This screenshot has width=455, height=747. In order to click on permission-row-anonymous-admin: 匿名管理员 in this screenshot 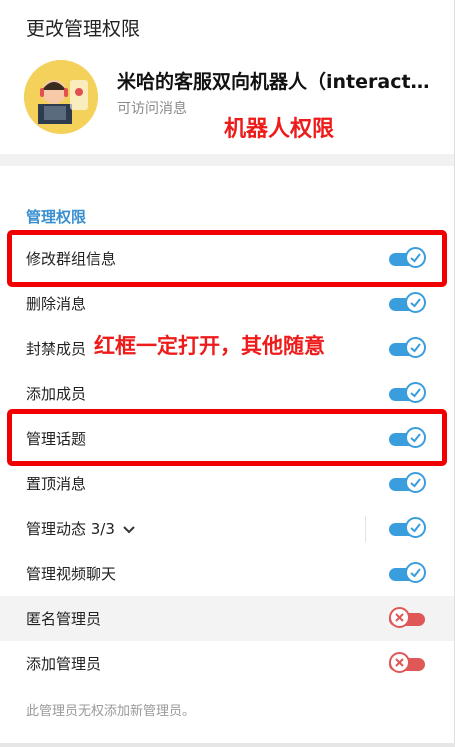, I will do `click(227, 618)`.